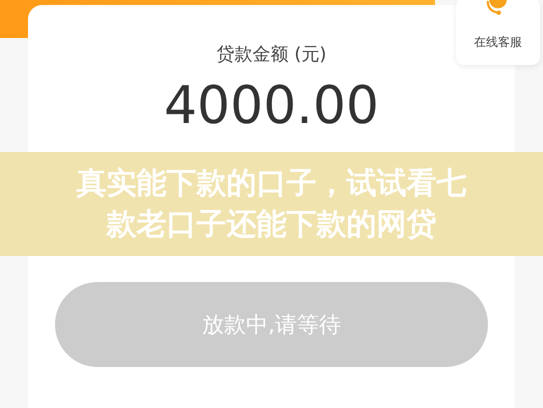 This screenshot has height=408, width=543. What do you see at coordinates (498, 32) in the screenshot?
I see `customer-service-button: 在线客服` at bounding box center [498, 32].